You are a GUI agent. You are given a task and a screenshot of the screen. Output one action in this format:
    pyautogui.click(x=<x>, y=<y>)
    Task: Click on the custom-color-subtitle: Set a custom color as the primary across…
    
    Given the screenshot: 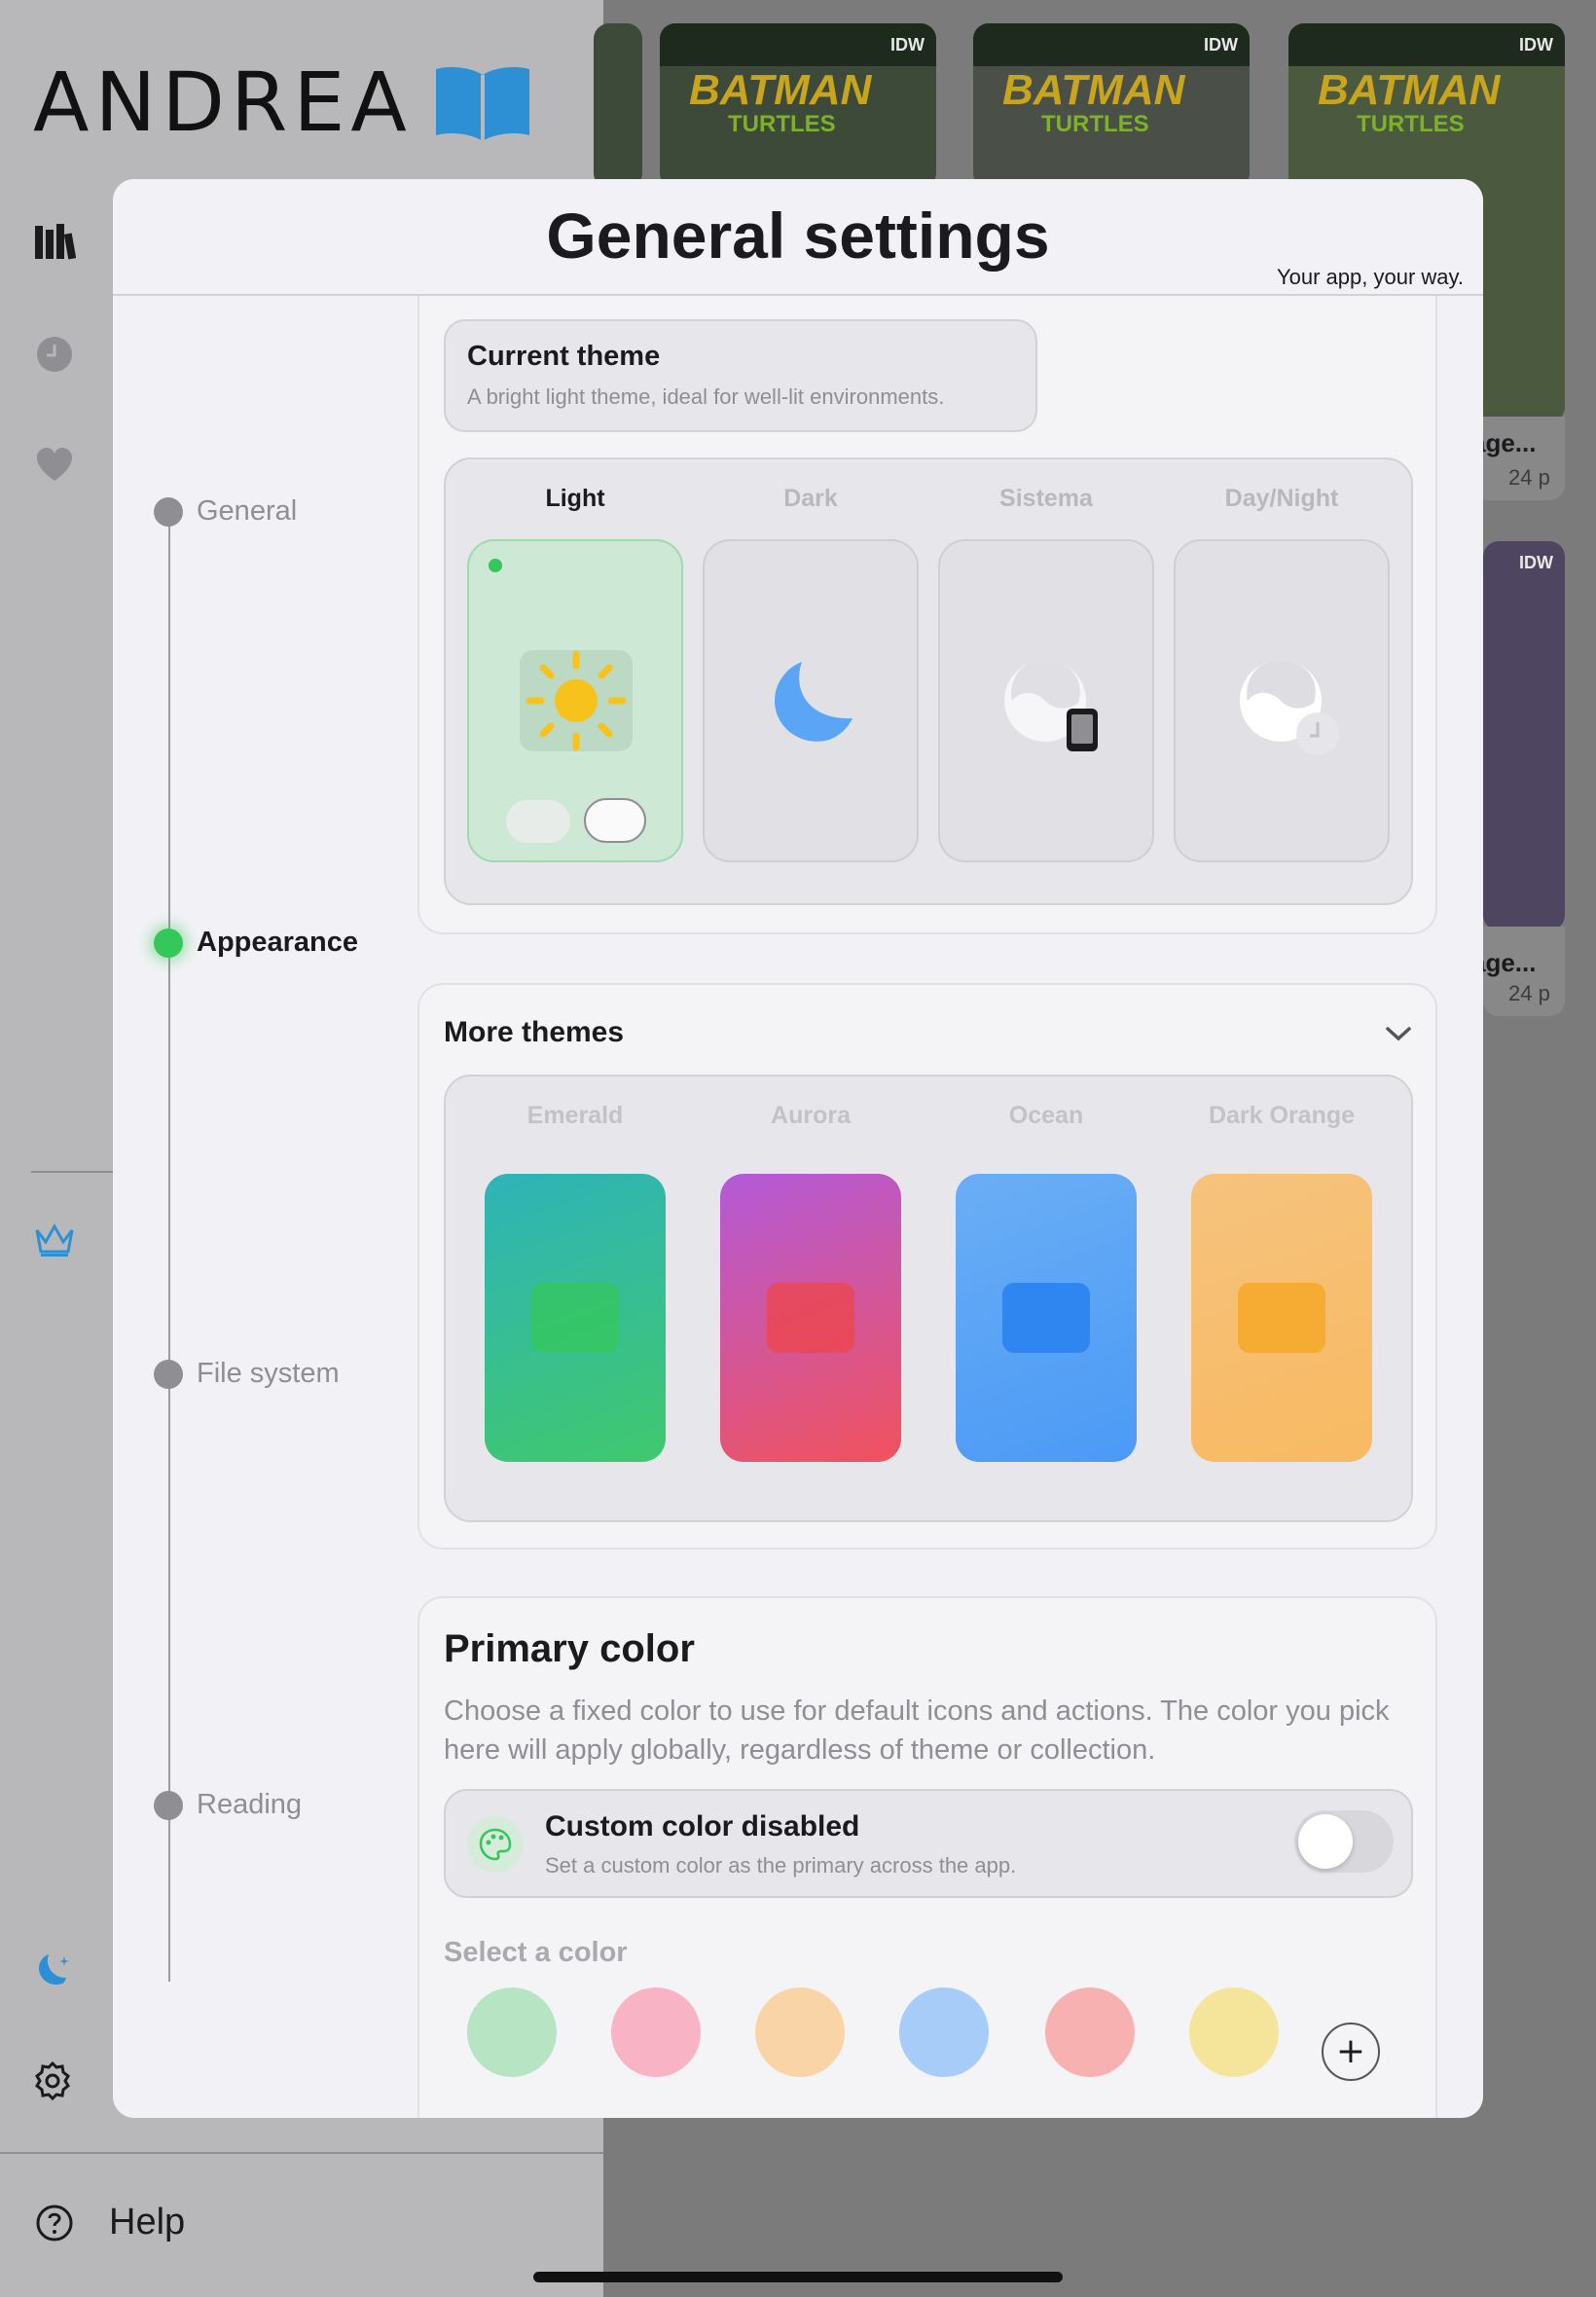 What is the action you would take?
    pyautogui.click(x=781, y=1865)
    